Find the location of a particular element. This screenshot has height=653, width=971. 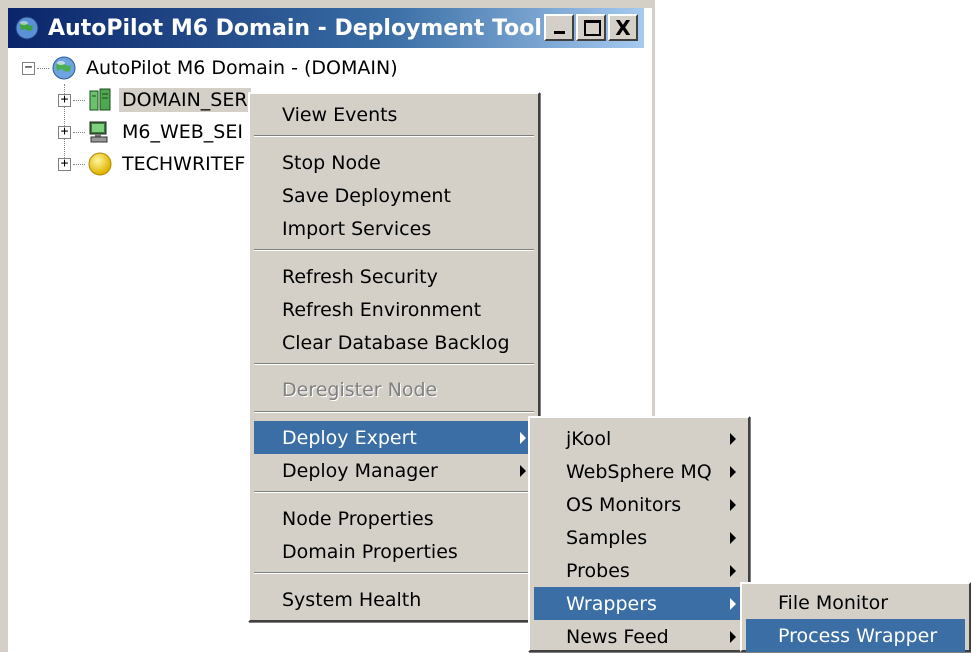

submenu-item-process-wrapper: Process Wrapper is located at coordinates (855, 635).